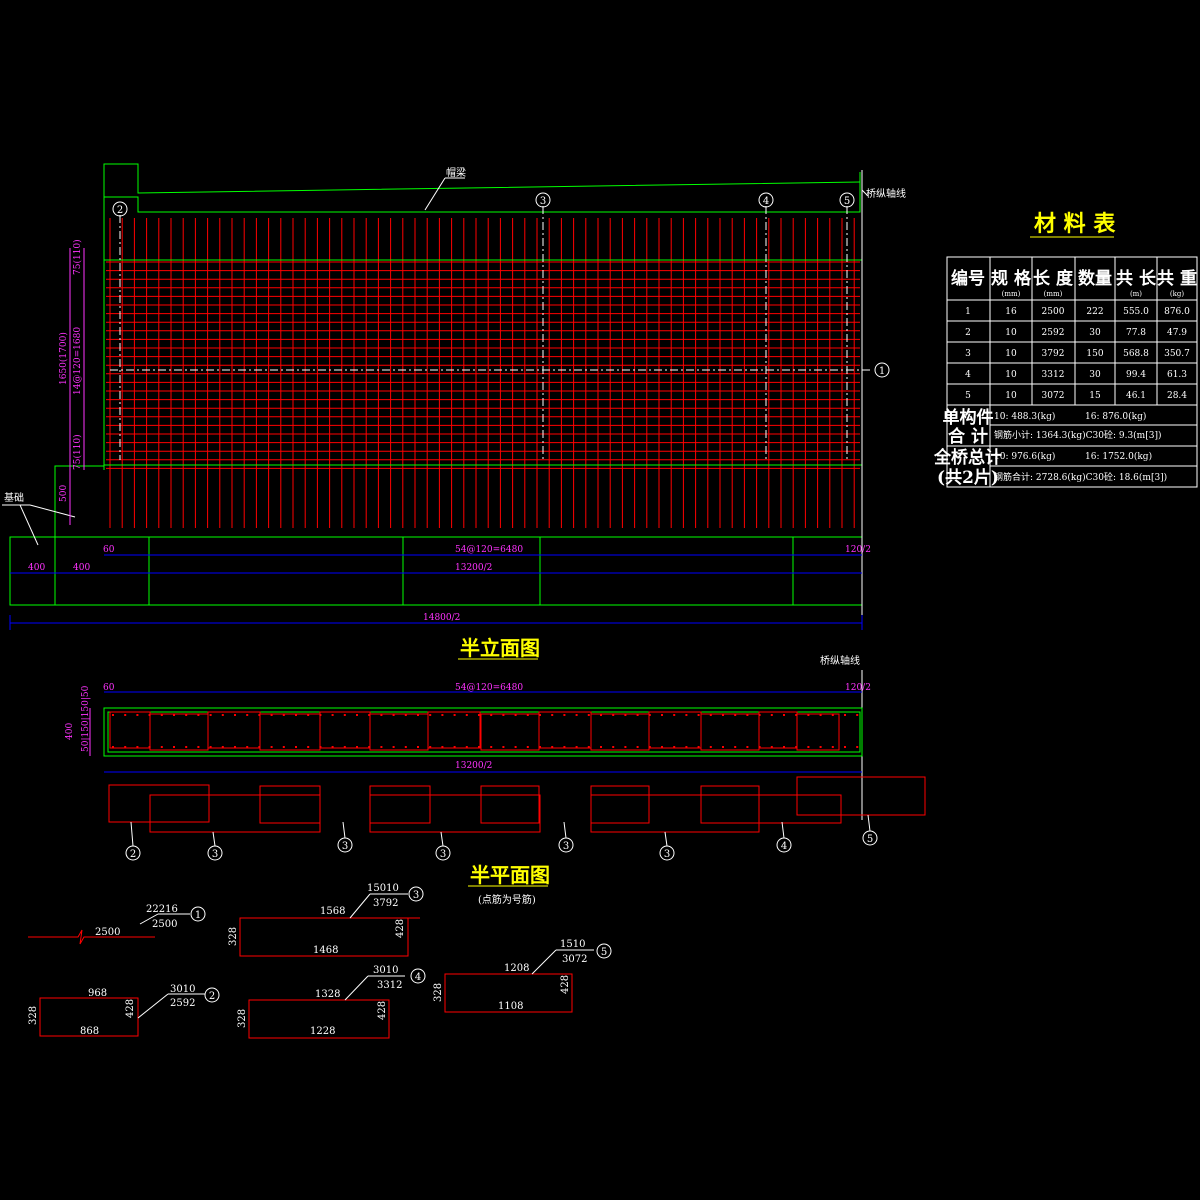 This screenshot has height=1200, width=1200. I want to click on table-cell: 150, so click(1094, 354).